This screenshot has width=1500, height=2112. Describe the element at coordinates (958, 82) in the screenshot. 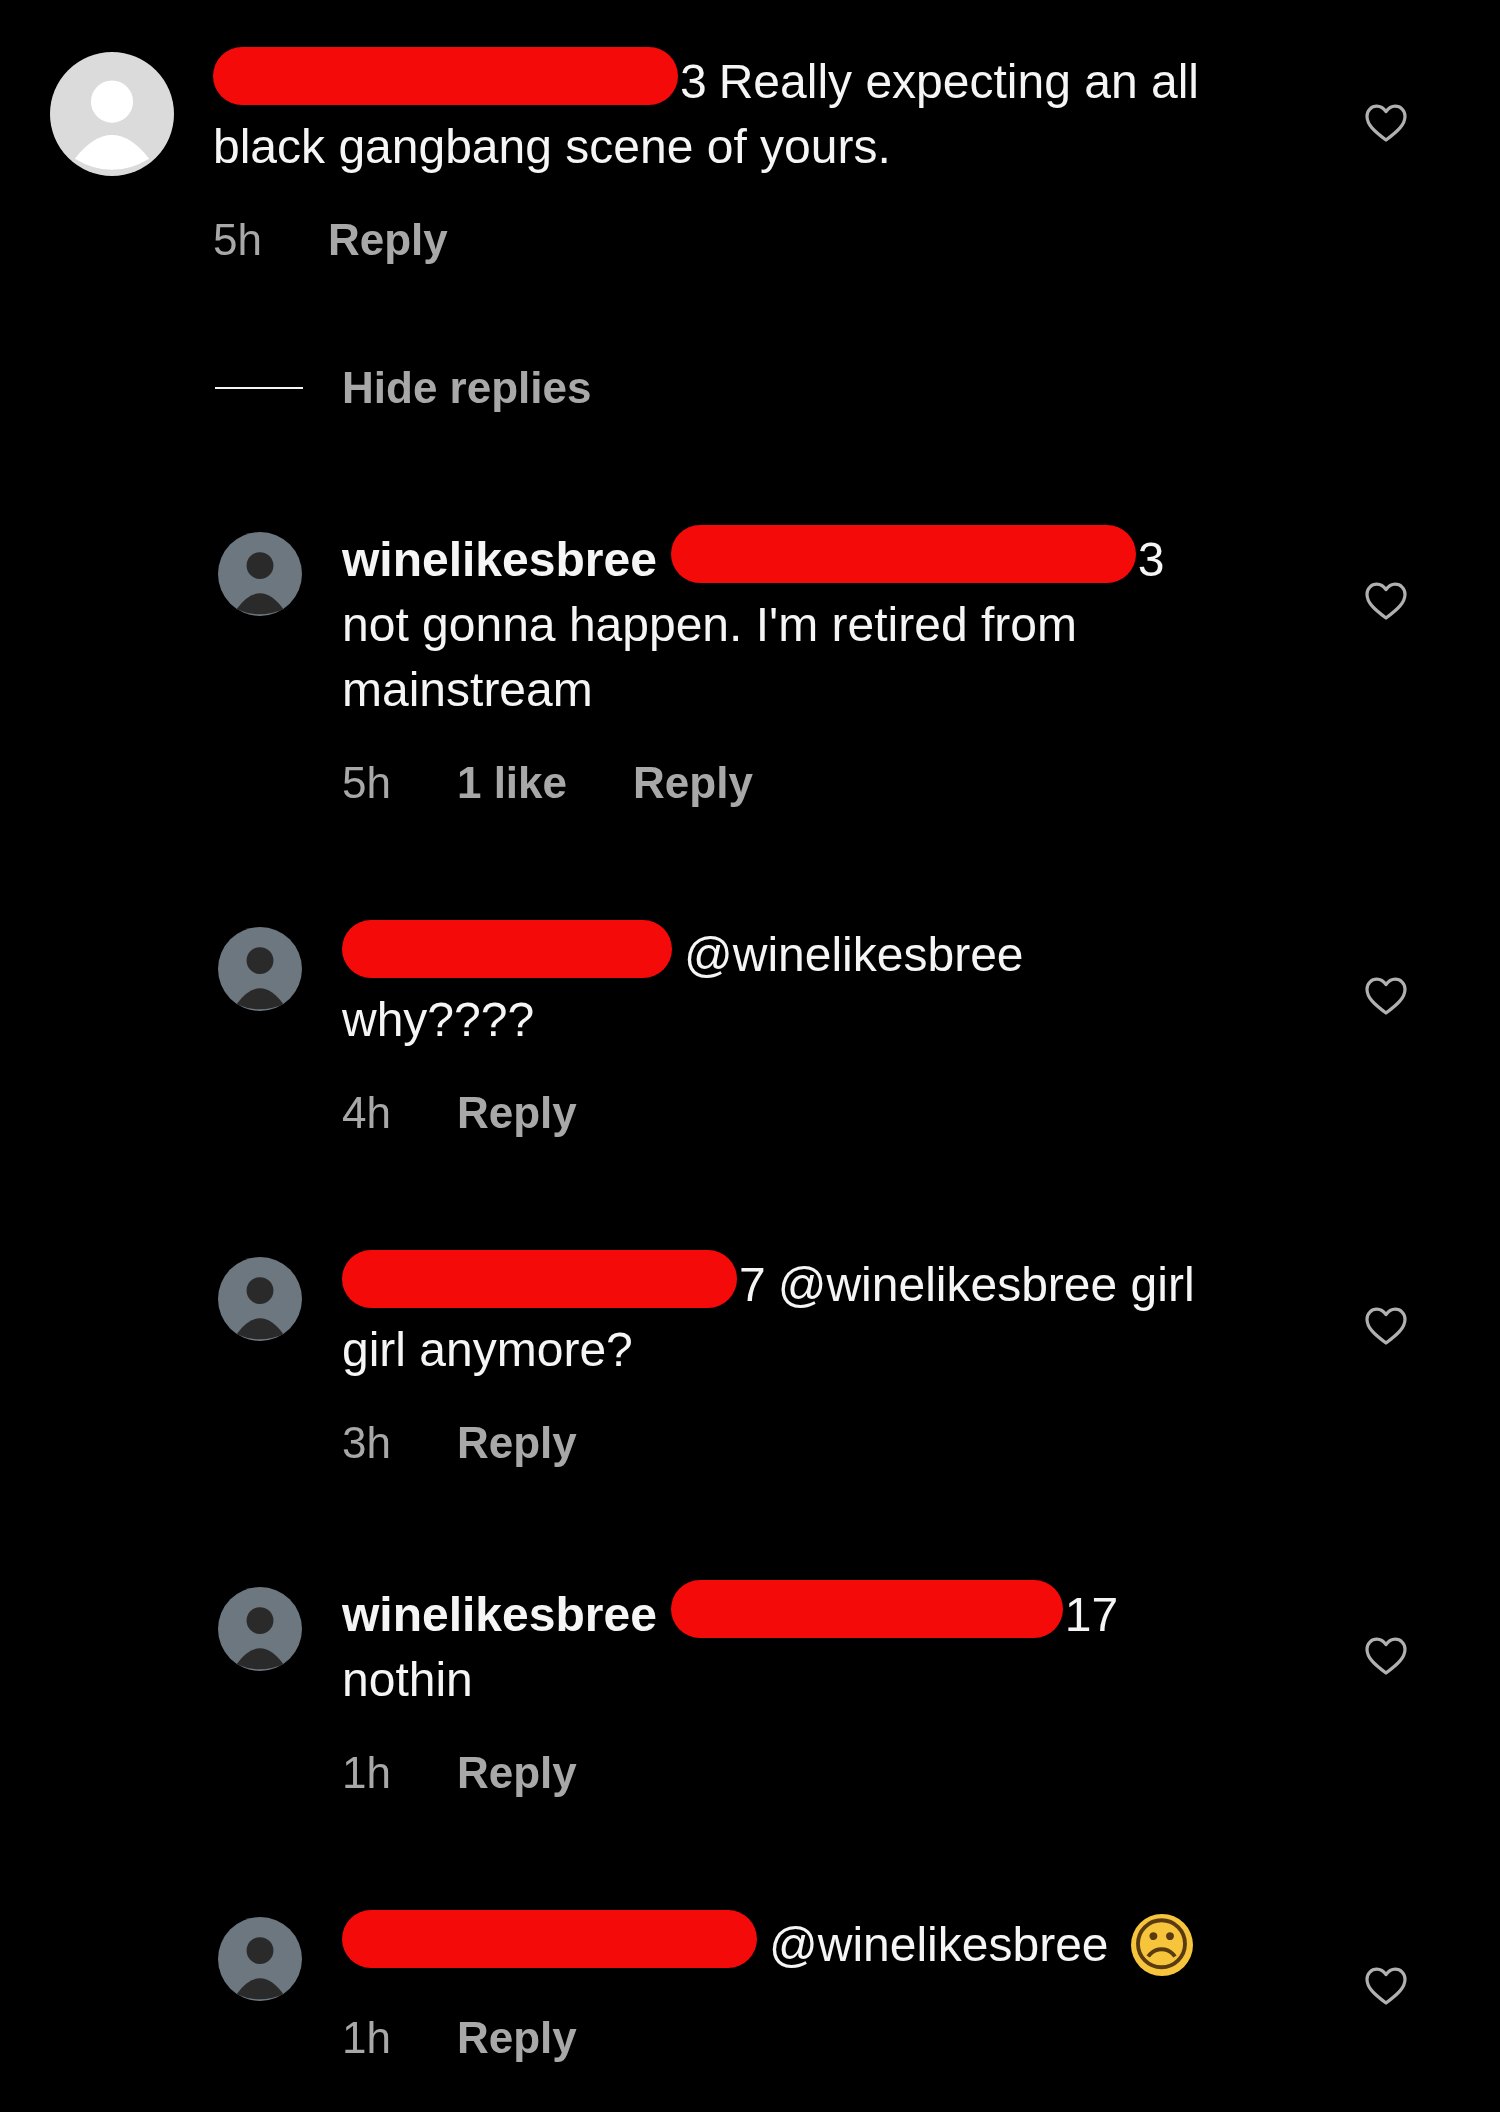

I see `comment-text: Really expecting an all` at that location.